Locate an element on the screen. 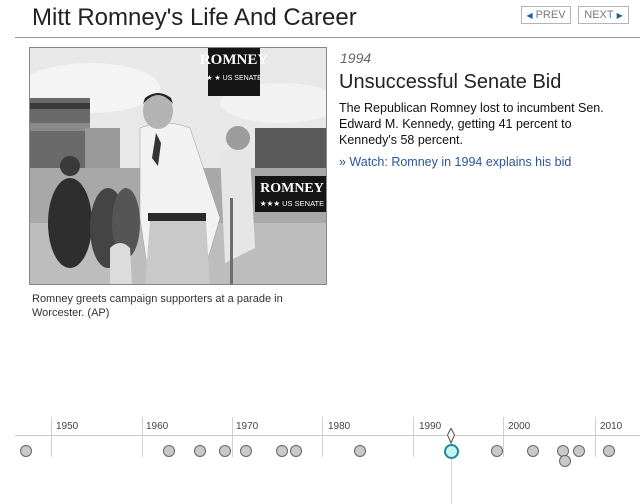 This screenshot has width=643, height=504. current-marker-icon is located at coordinates (451, 436).